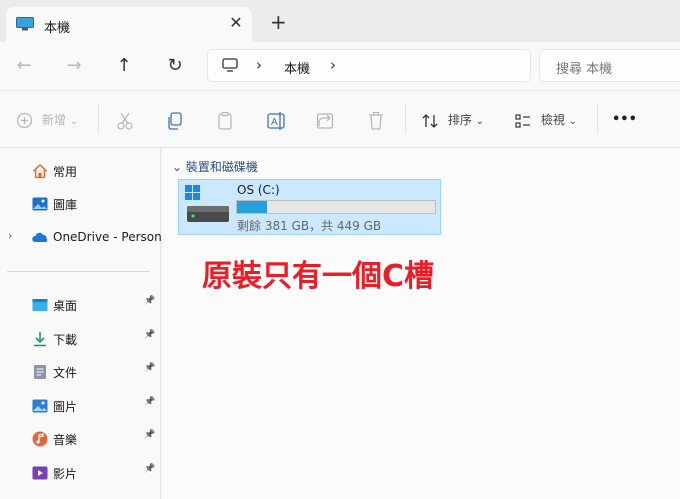 The width and height of the screenshot is (680, 499). I want to click on title-bar: 本機 ✕ +, so click(340, 21).